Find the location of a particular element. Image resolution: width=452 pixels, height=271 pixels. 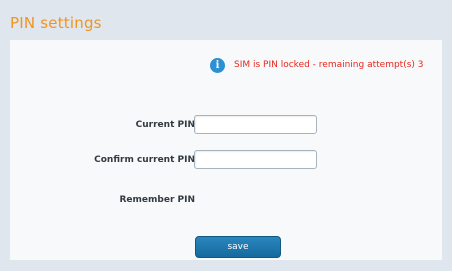

info-icon: i is located at coordinates (217, 65).